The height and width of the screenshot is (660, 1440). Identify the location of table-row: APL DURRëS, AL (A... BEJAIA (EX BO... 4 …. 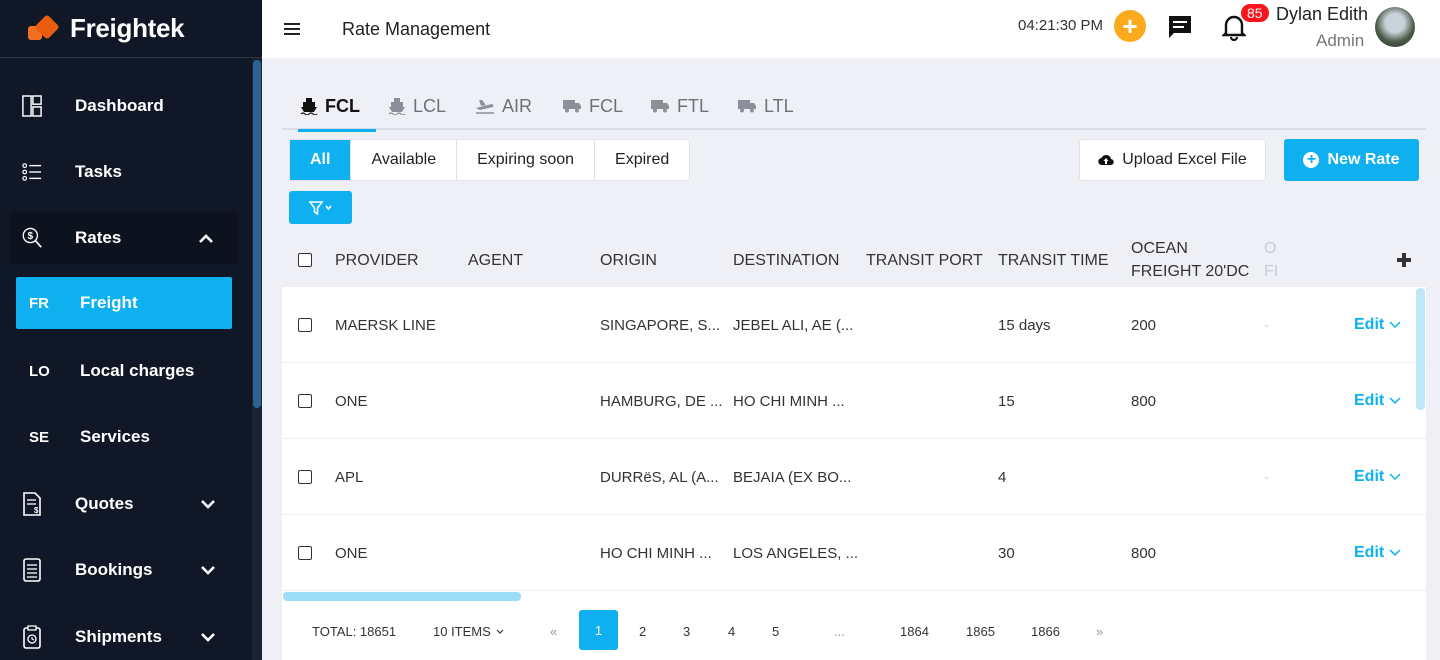
(854, 477).